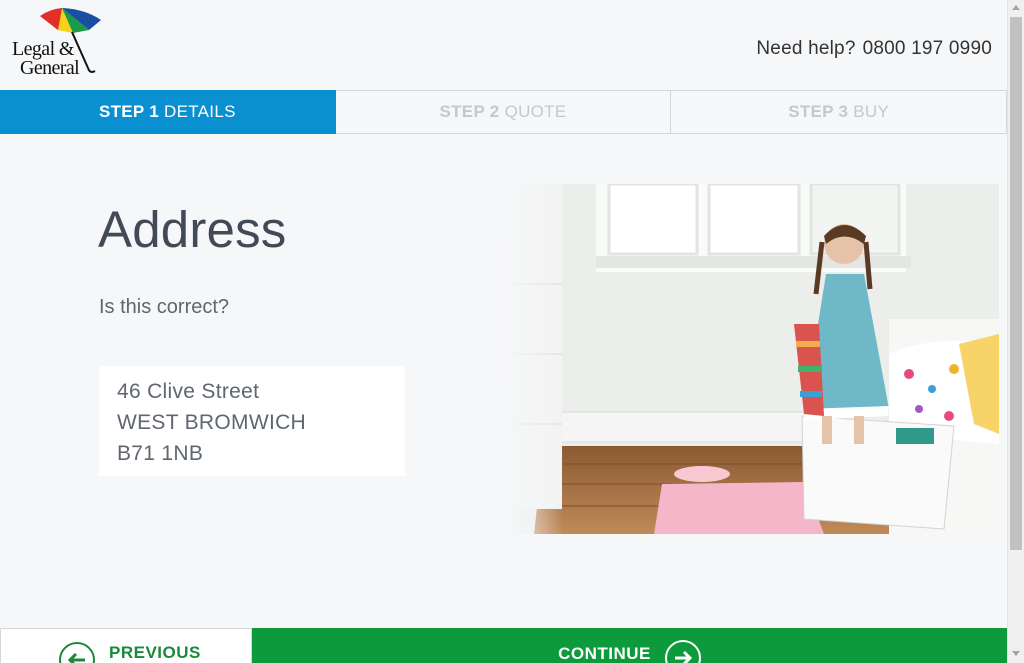 Image resolution: width=1024 pixels, height=663 pixels. I want to click on step-quote: STEP 2 QUOTE, so click(503, 112).